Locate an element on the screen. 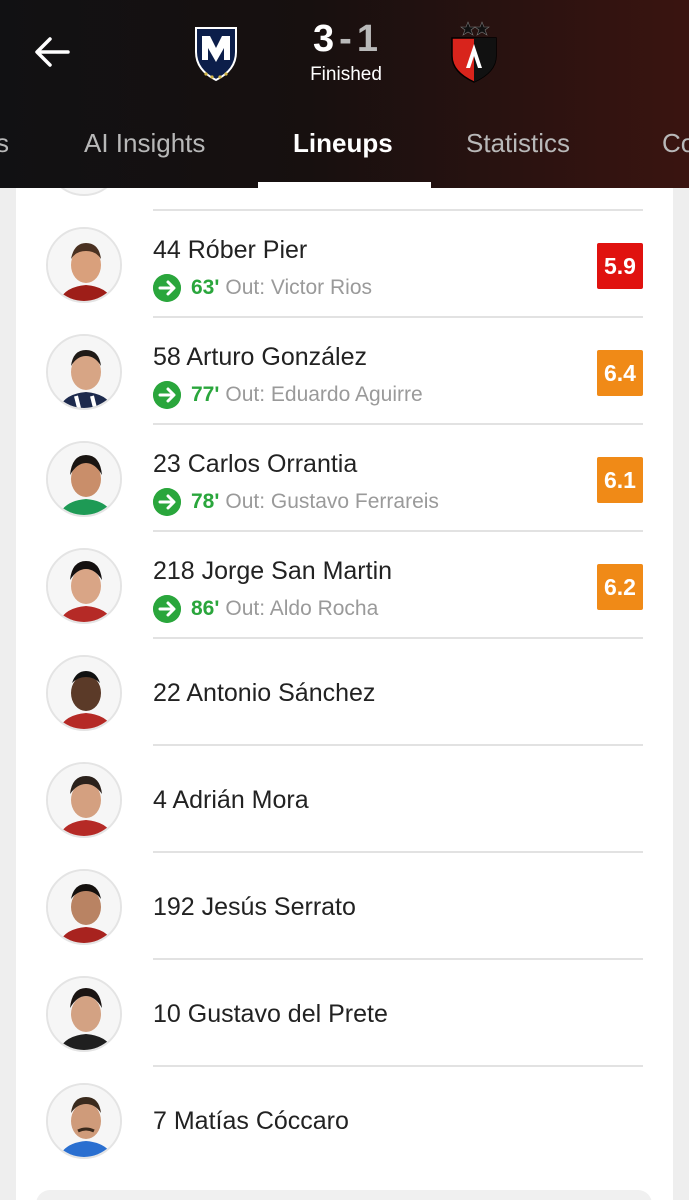  active-tab-indicator is located at coordinates (344, 185).